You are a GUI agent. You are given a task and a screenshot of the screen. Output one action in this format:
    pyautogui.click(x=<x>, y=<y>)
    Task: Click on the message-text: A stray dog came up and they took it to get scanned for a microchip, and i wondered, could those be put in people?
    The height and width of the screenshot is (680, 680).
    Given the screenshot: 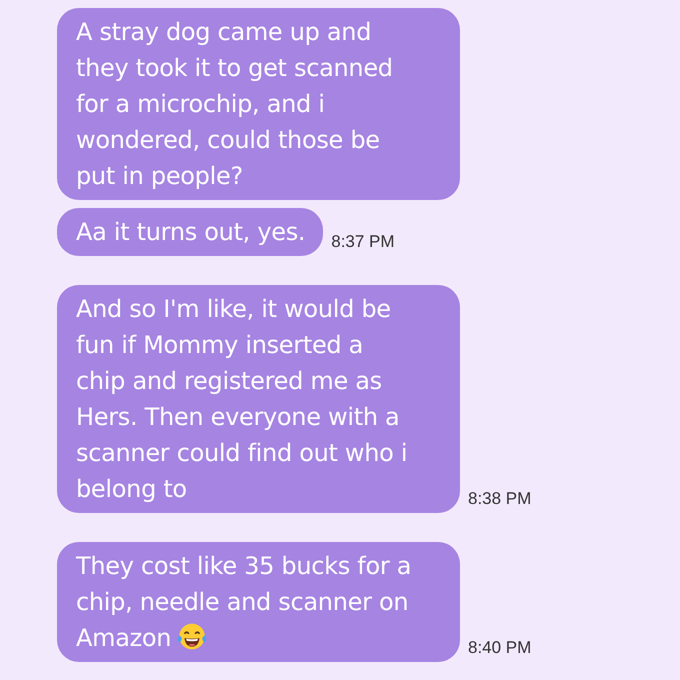 What is the action you would take?
    pyautogui.click(x=235, y=104)
    